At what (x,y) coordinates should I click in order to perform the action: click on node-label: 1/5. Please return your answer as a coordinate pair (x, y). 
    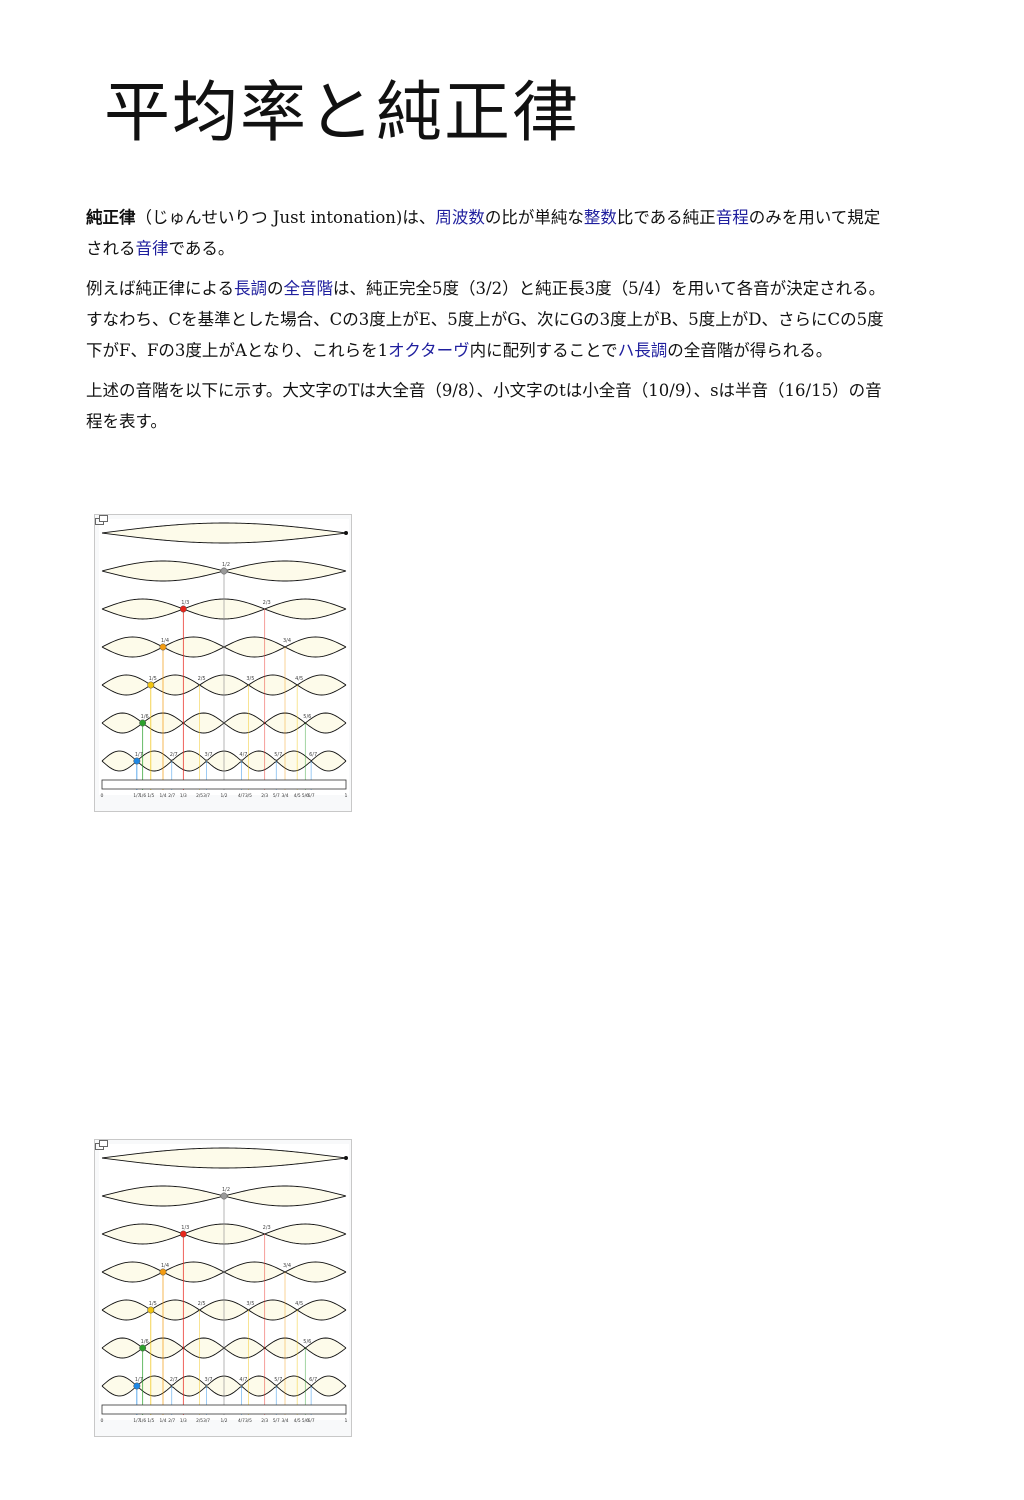
    Looking at the image, I should click on (153, 1304).